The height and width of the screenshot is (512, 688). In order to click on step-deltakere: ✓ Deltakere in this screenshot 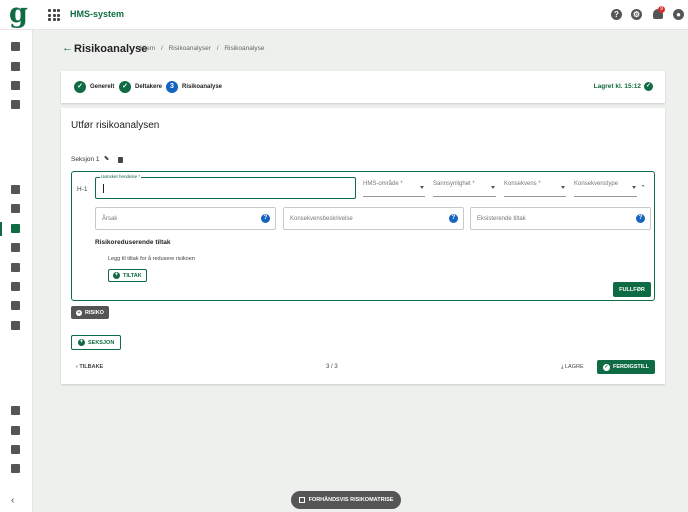, I will do `click(140, 87)`.